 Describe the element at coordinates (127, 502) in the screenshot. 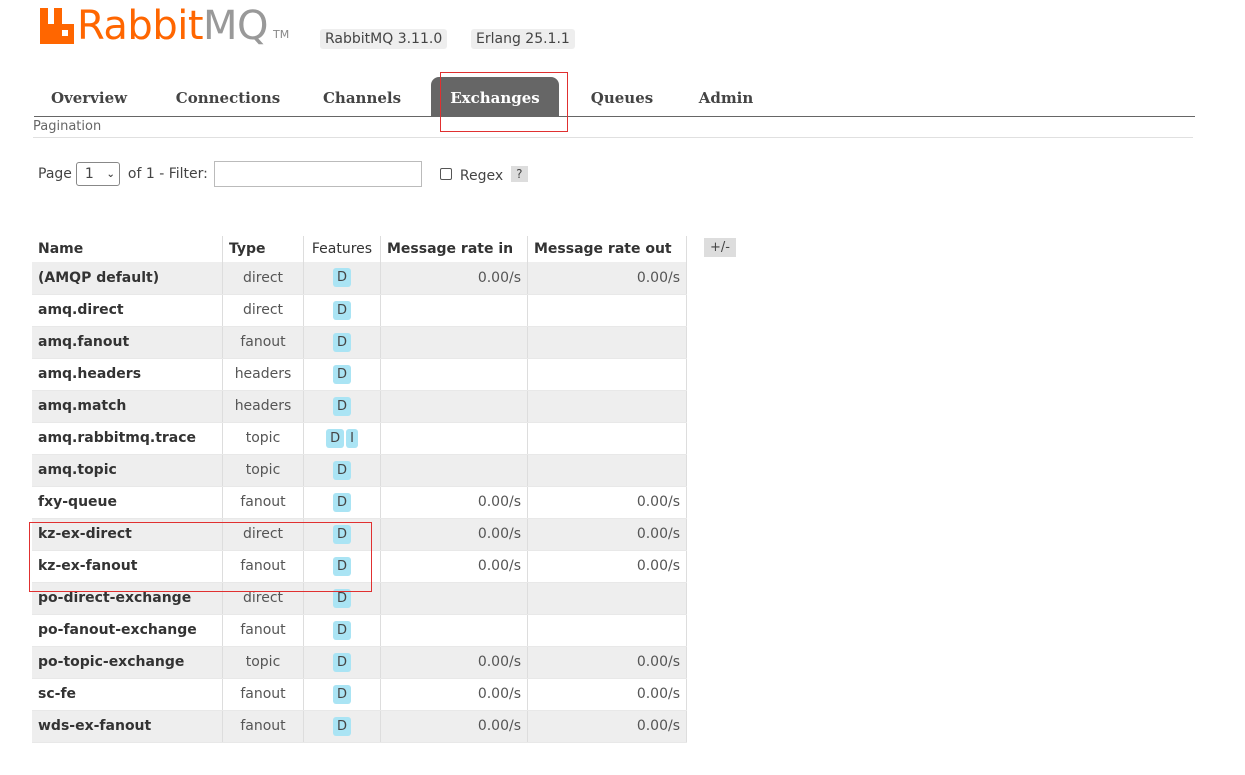

I see `exchange-name-link: fxy-queue` at that location.